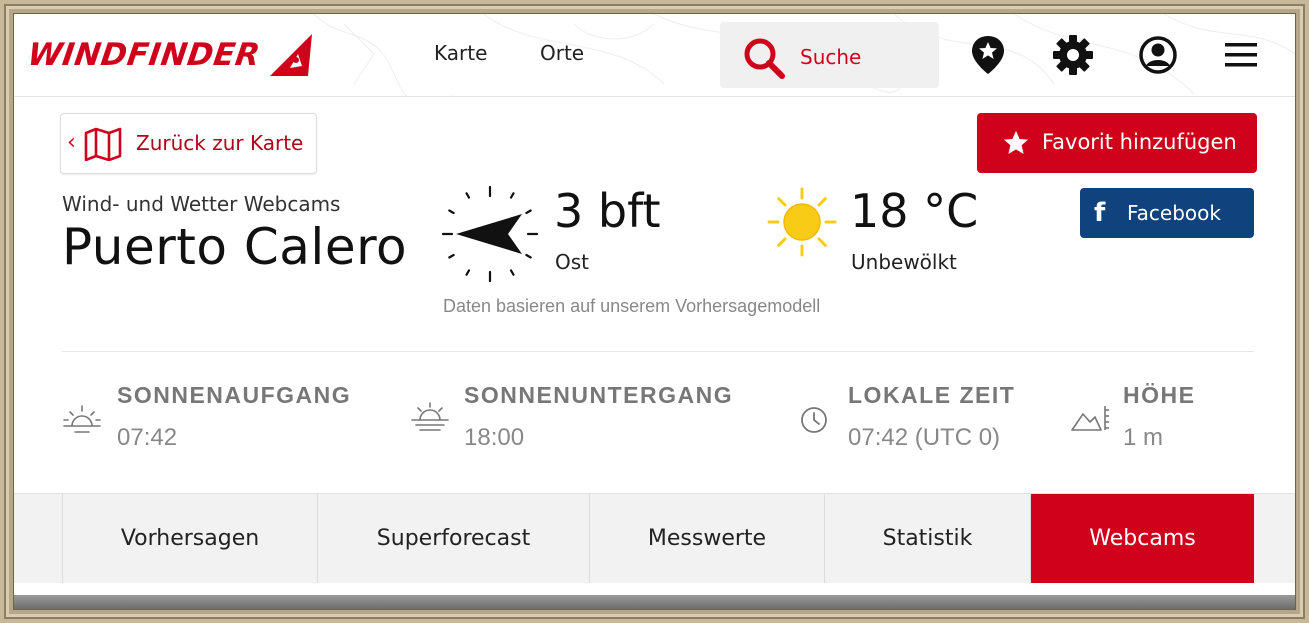 Image resolution: width=1309 pixels, height=623 pixels. What do you see at coordinates (82, 419) in the screenshot?
I see `sunrise-icon` at bounding box center [82, 419].